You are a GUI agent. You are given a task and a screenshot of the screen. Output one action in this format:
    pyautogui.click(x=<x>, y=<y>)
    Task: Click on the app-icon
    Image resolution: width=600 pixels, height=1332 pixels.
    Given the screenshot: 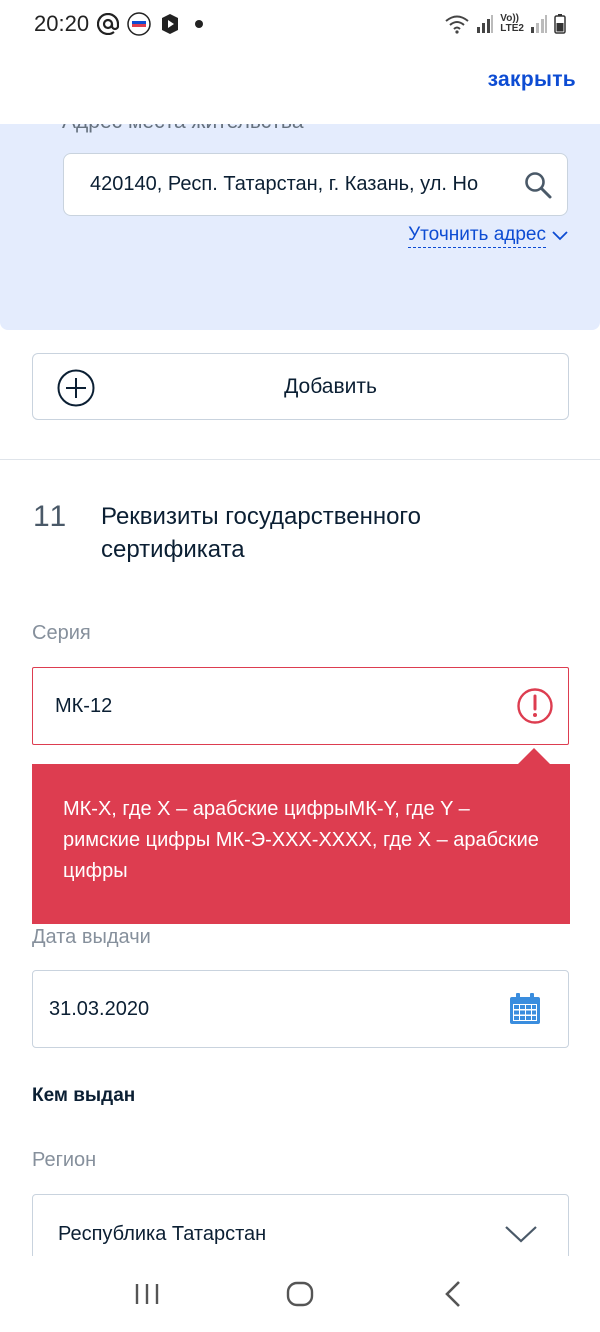 What is the action you would take?
    pyautogui.click(x=170, y=24)
    